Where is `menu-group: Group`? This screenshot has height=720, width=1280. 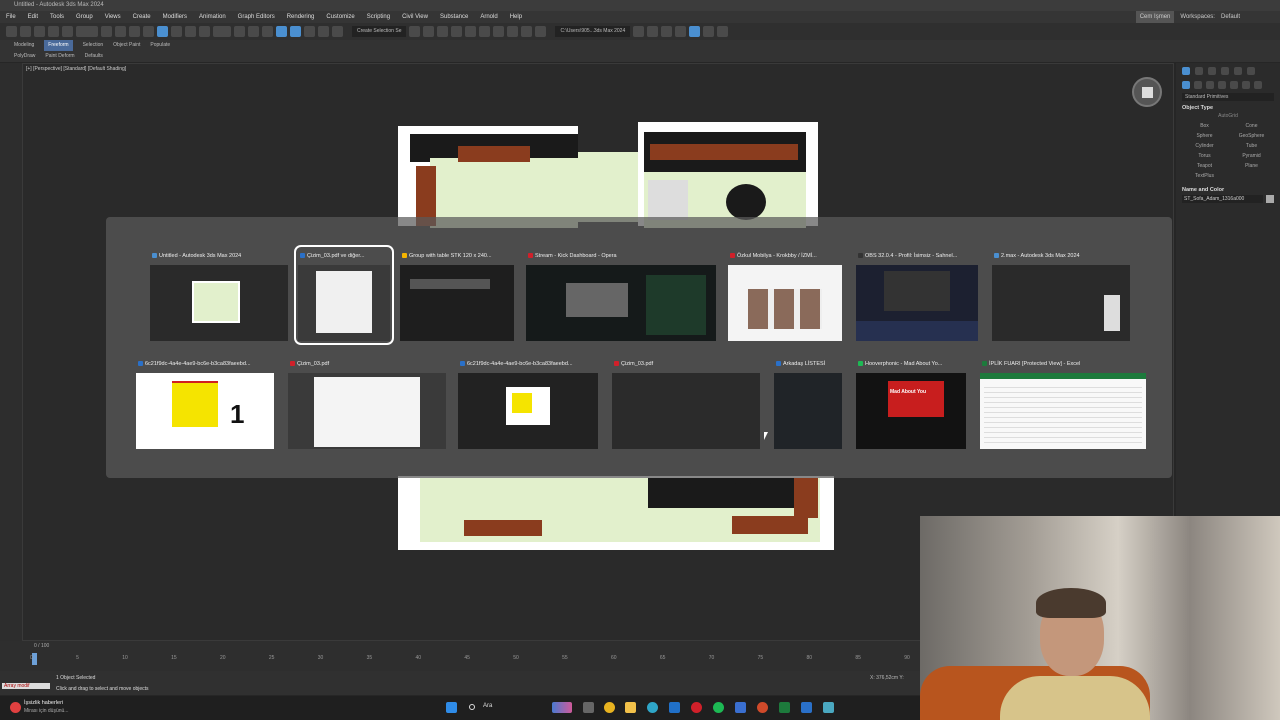
menu-group: Group is located at coordinates (84, 17).